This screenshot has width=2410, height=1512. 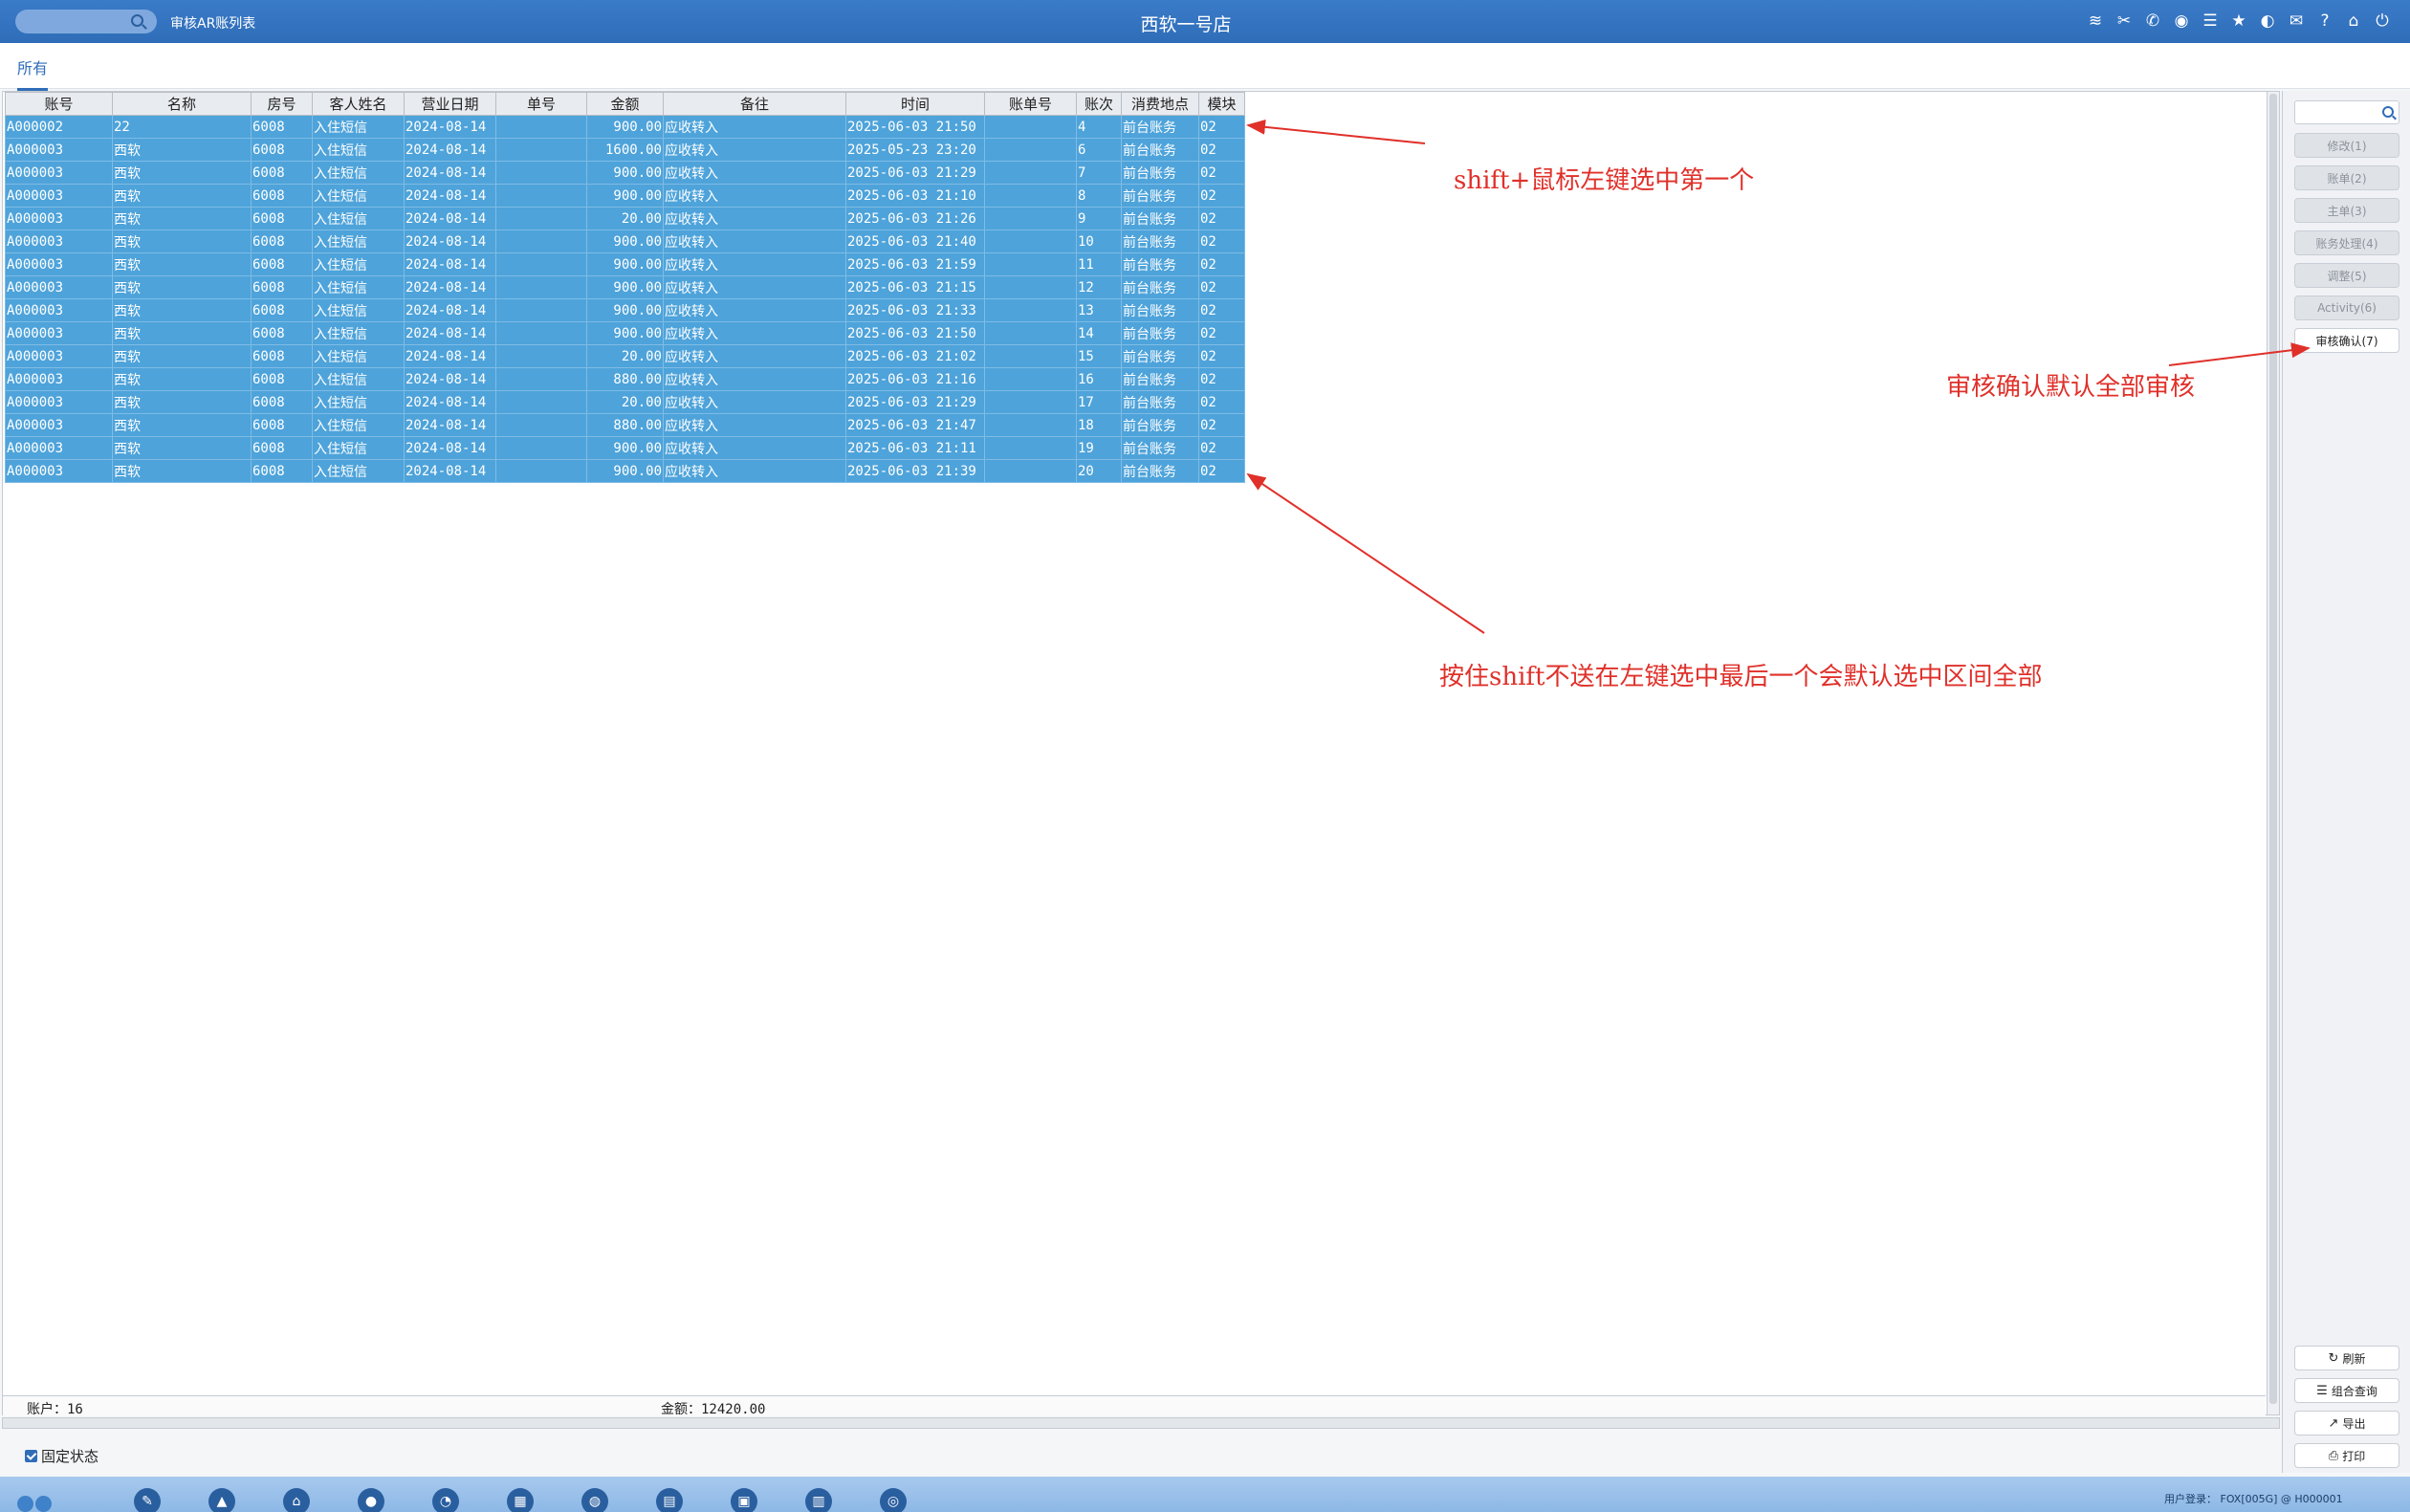 I want to click on graduation-icon: ▲, so click(x=222, y=1500).